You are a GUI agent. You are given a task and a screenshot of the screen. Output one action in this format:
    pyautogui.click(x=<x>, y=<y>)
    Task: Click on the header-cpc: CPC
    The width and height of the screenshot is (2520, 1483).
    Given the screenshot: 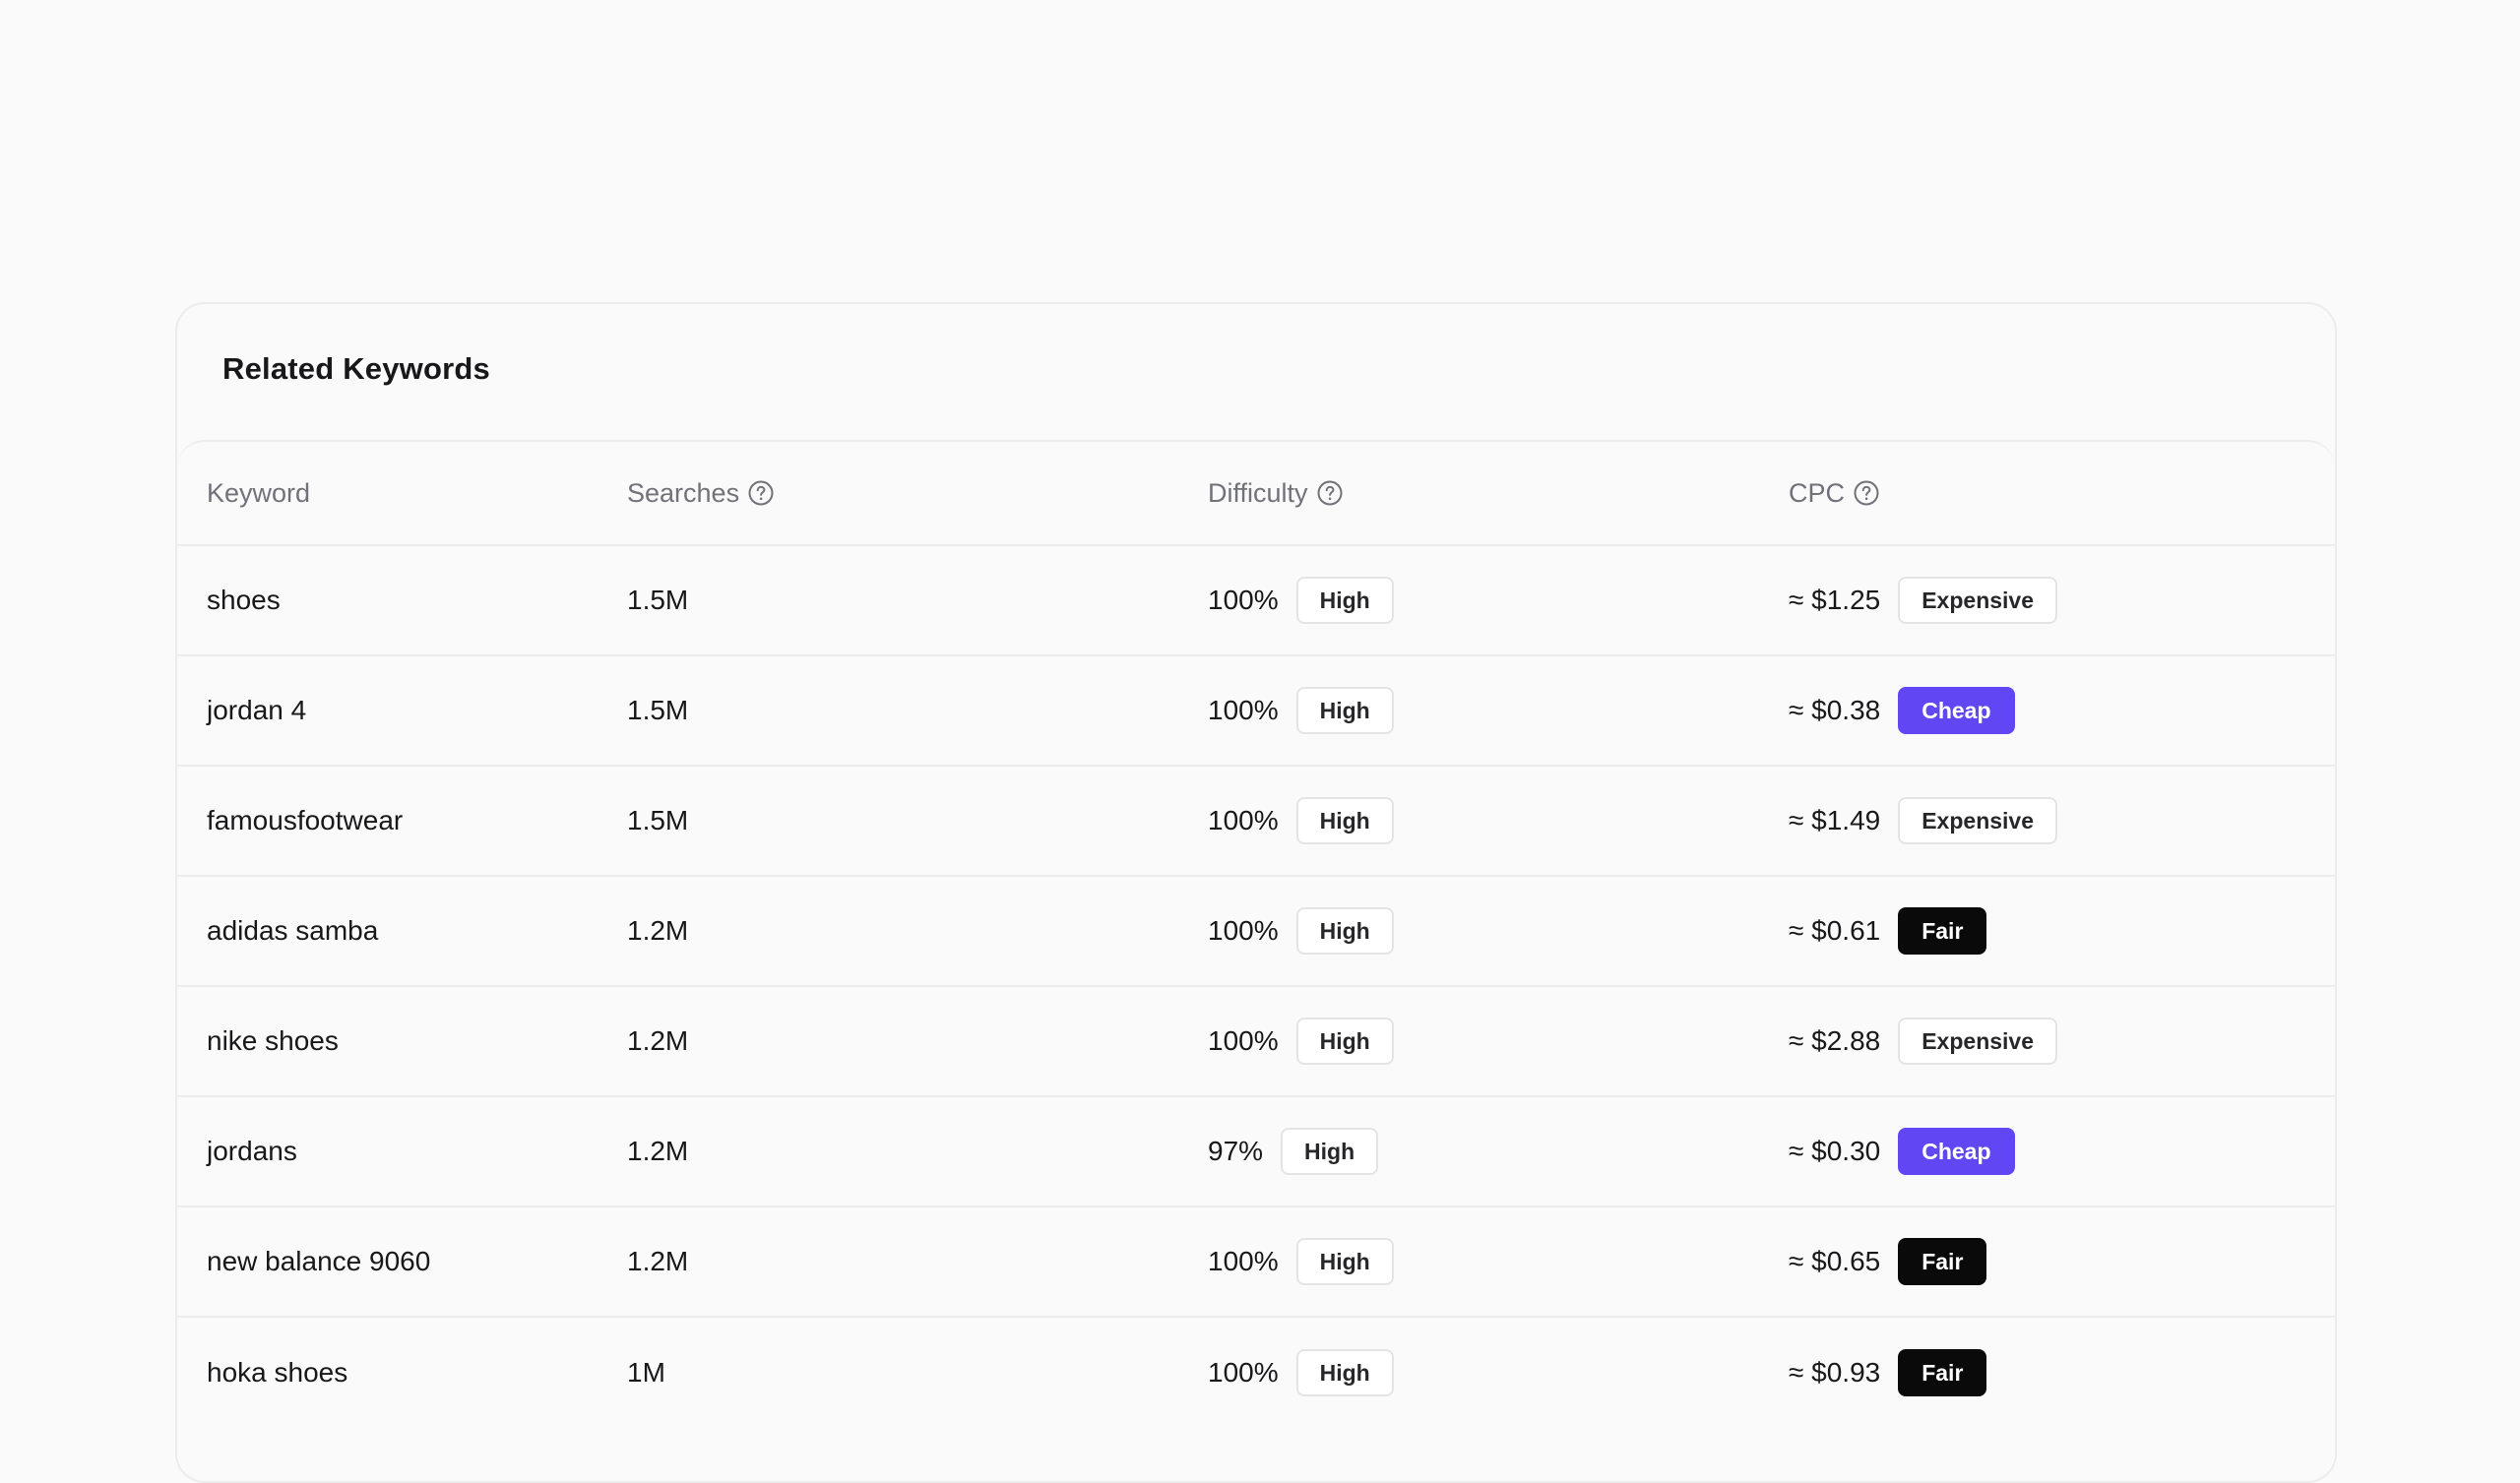 What is the action you would take?
    pyautogui.click(x=1834, y=493)
    